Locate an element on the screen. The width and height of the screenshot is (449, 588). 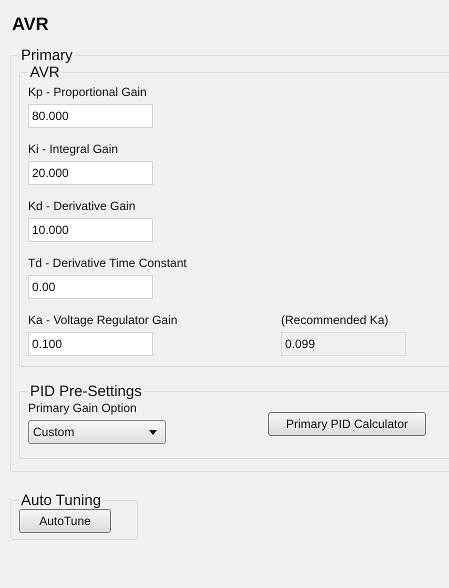
input-field: 80.000 is located at coordinates (90, 116).